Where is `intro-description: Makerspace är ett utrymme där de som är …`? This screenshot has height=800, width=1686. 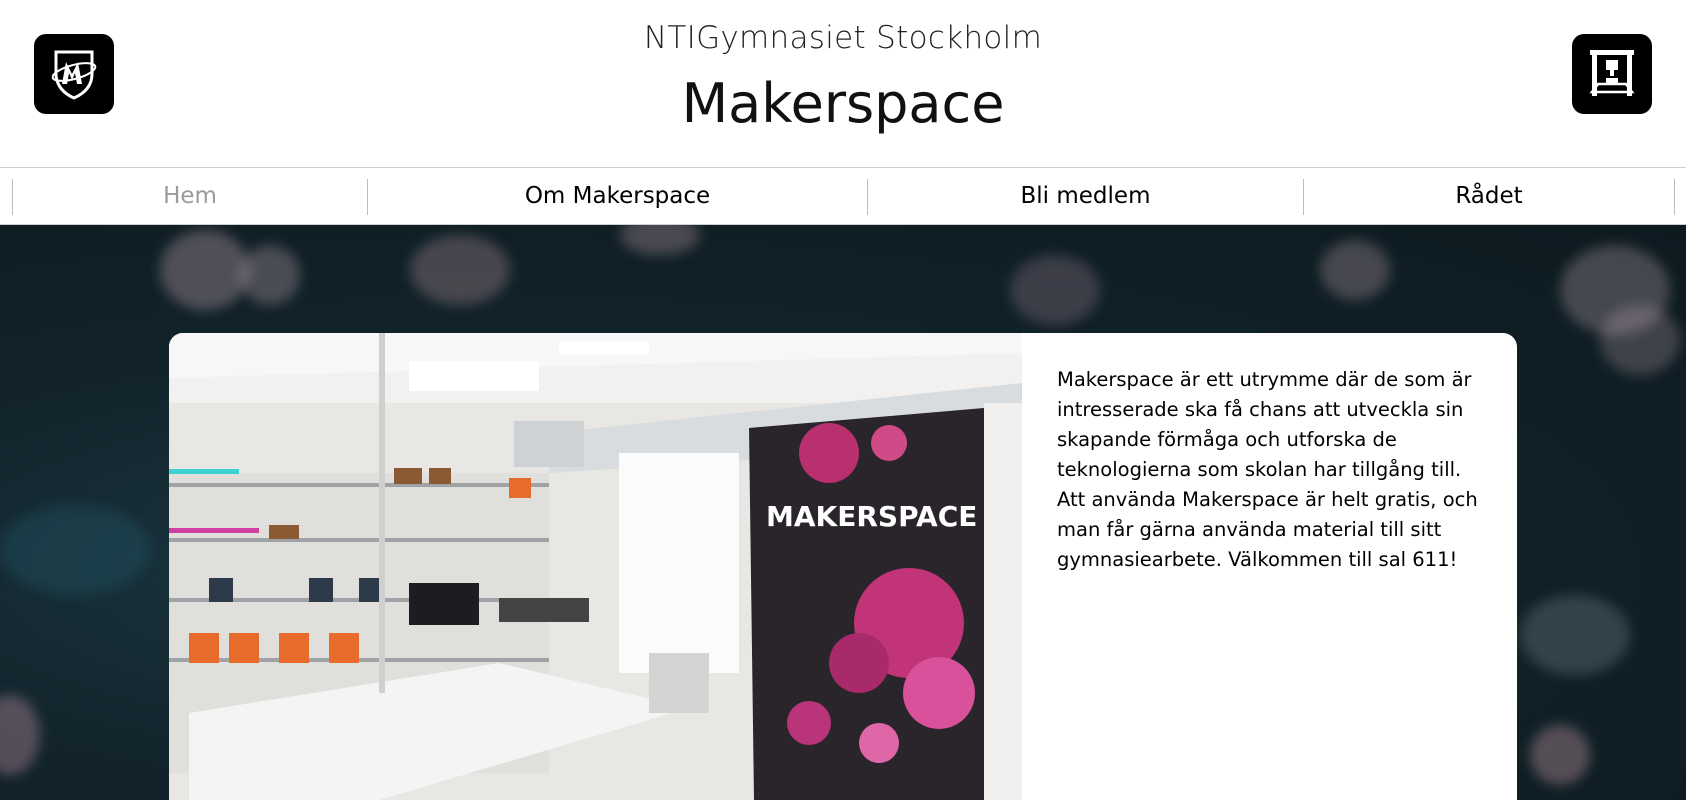
intro-description: Makerspace är ett utrymme där de som är … is located at coordinates (1267, 469).